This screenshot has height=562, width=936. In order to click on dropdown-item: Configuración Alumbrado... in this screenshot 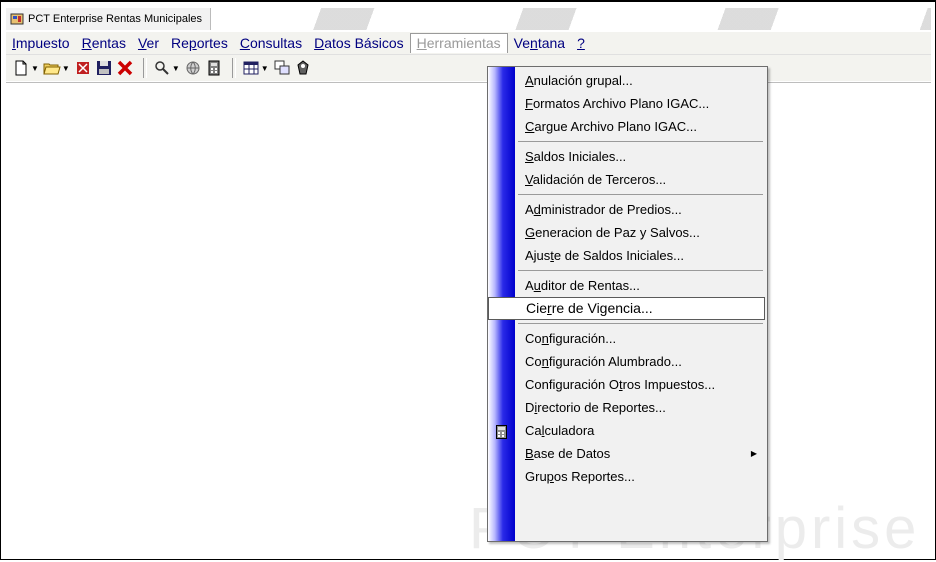, I will do `click(627, 361)`.